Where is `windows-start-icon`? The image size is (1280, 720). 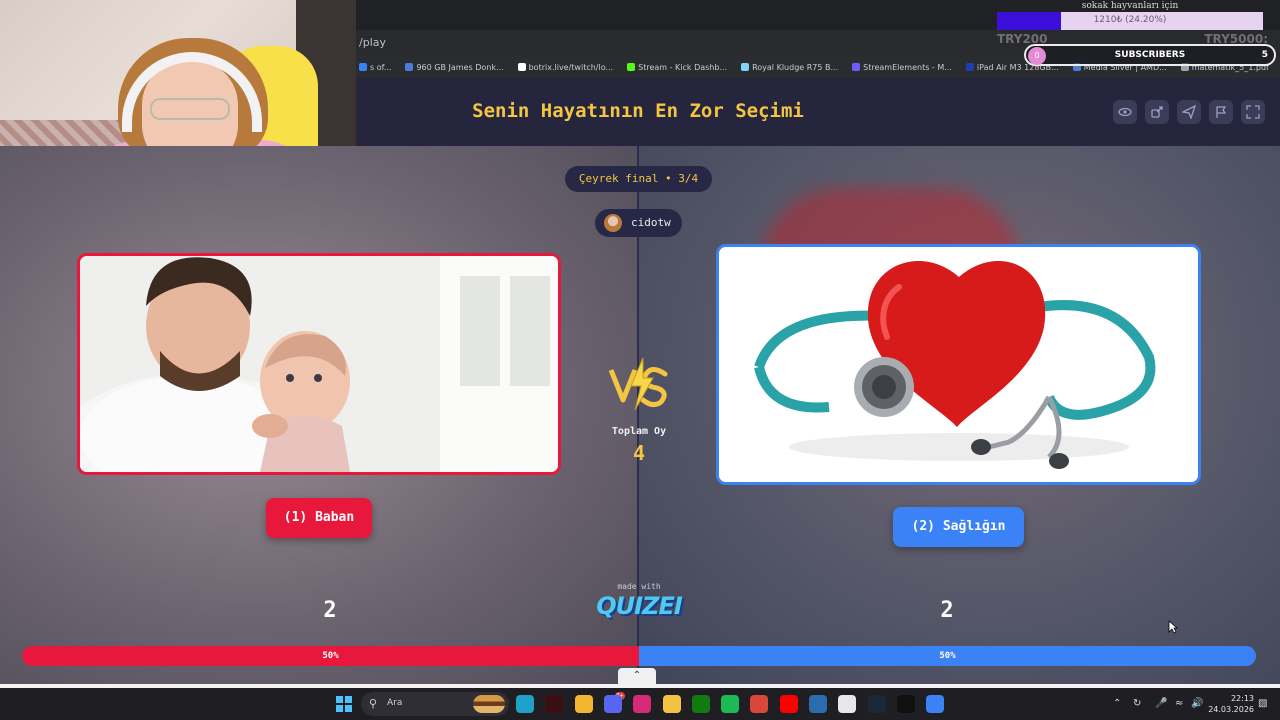
windows-start-icon is located at coordinates (344, 704).